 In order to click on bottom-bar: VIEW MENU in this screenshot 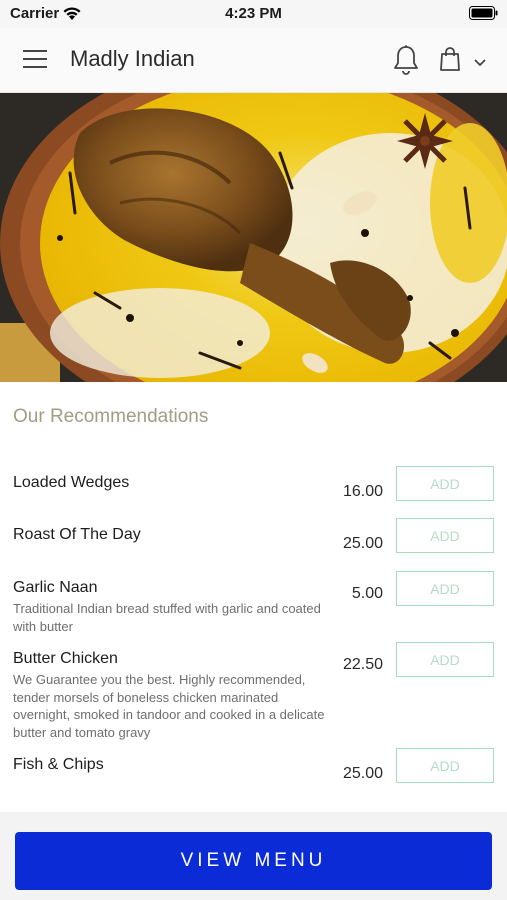, I will do `click(253, 856)`.